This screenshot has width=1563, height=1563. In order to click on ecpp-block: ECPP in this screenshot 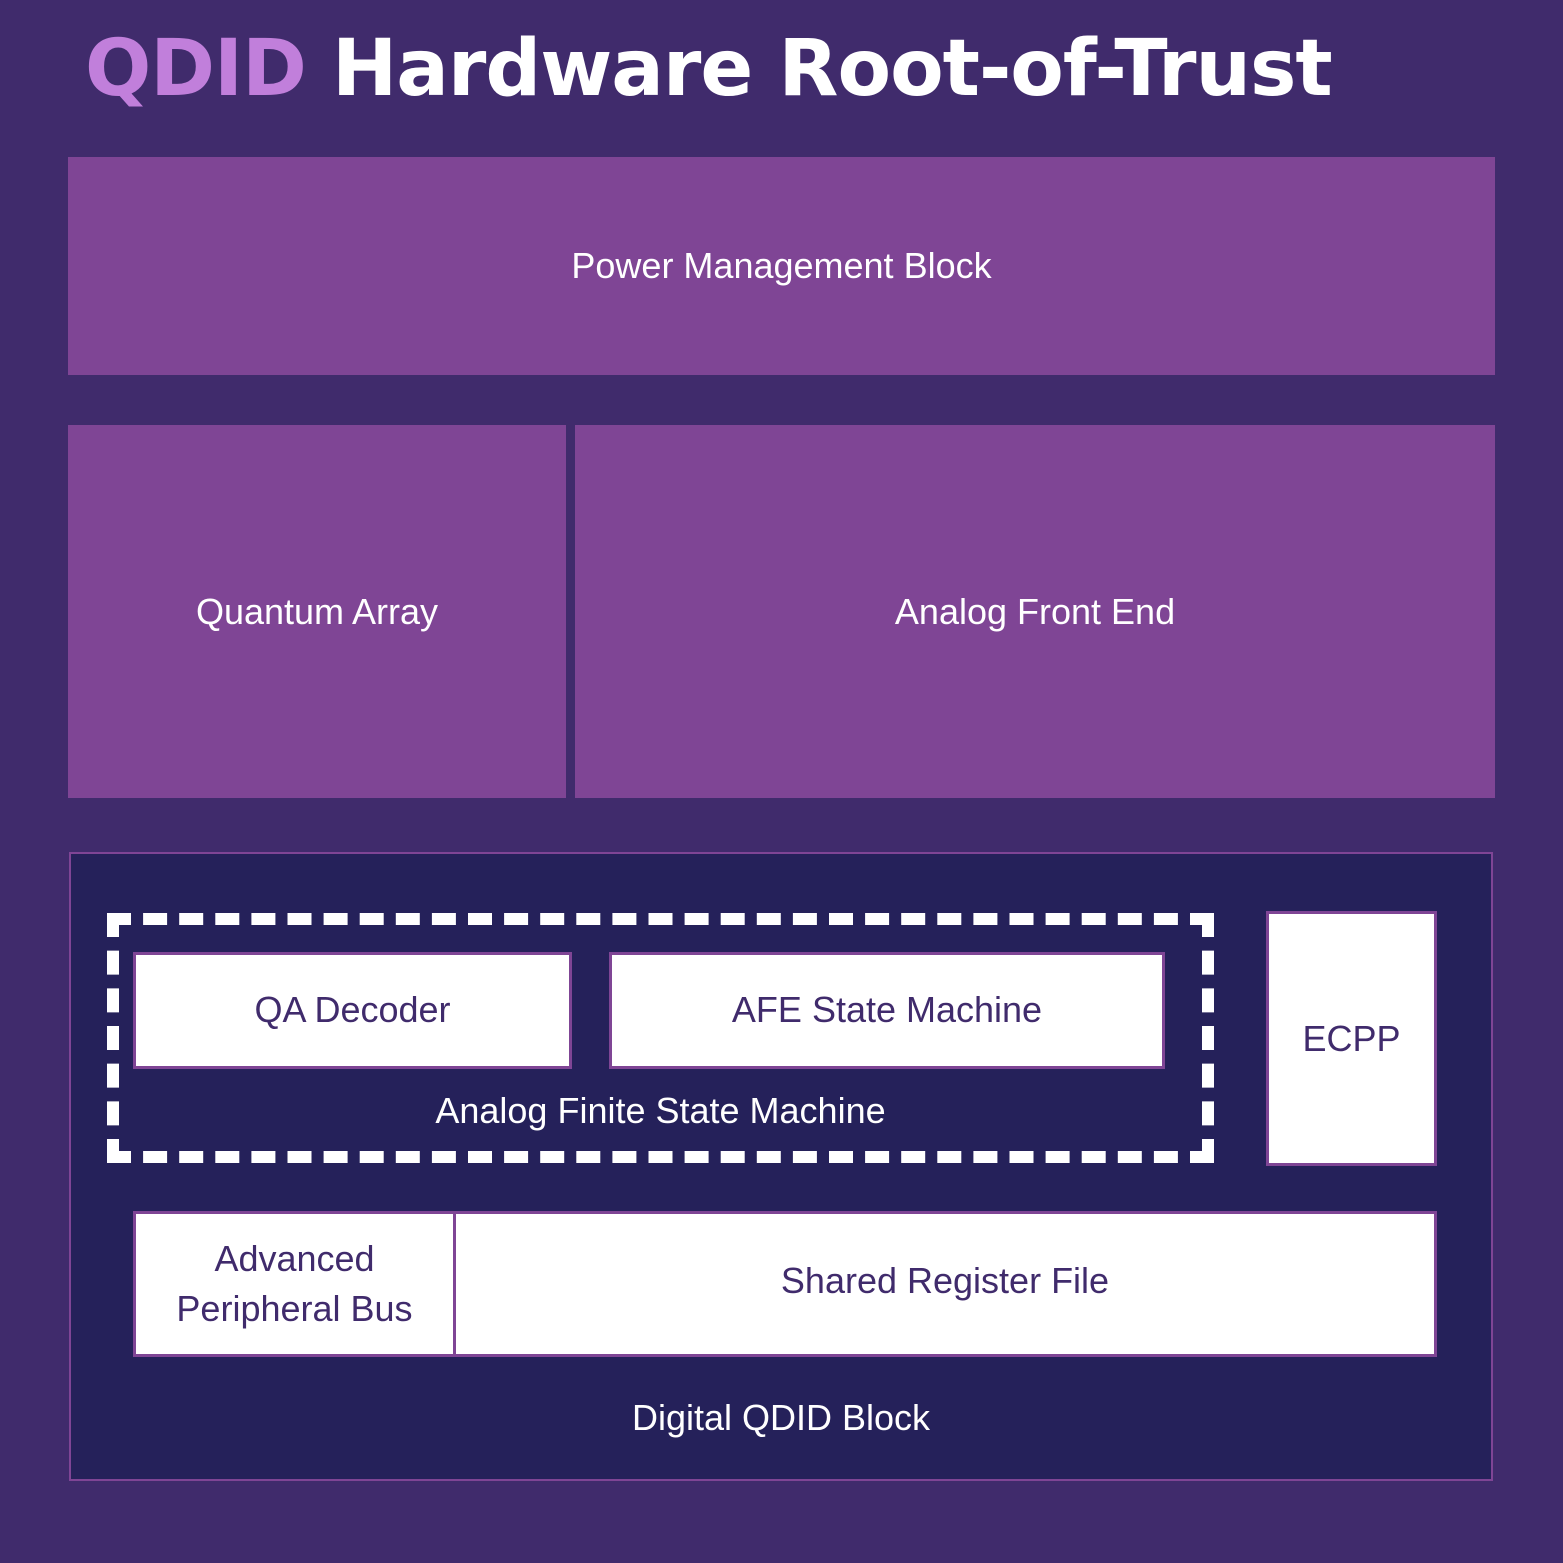, I will do `click(1351, 1038)`.